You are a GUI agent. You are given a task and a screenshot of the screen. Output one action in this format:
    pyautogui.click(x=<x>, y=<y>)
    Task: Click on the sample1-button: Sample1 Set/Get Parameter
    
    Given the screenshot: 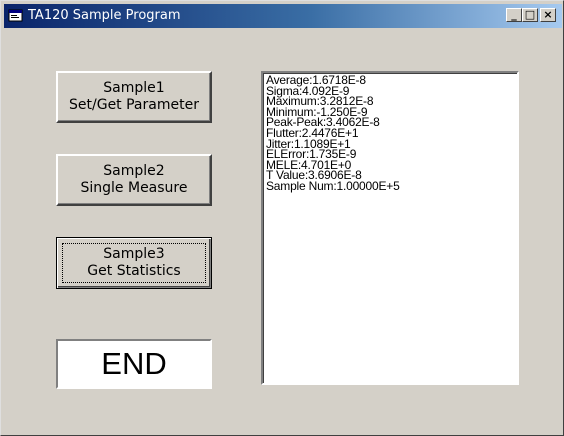 What is the action you would take?
    pyautogui.click(x=134, y=97)
    